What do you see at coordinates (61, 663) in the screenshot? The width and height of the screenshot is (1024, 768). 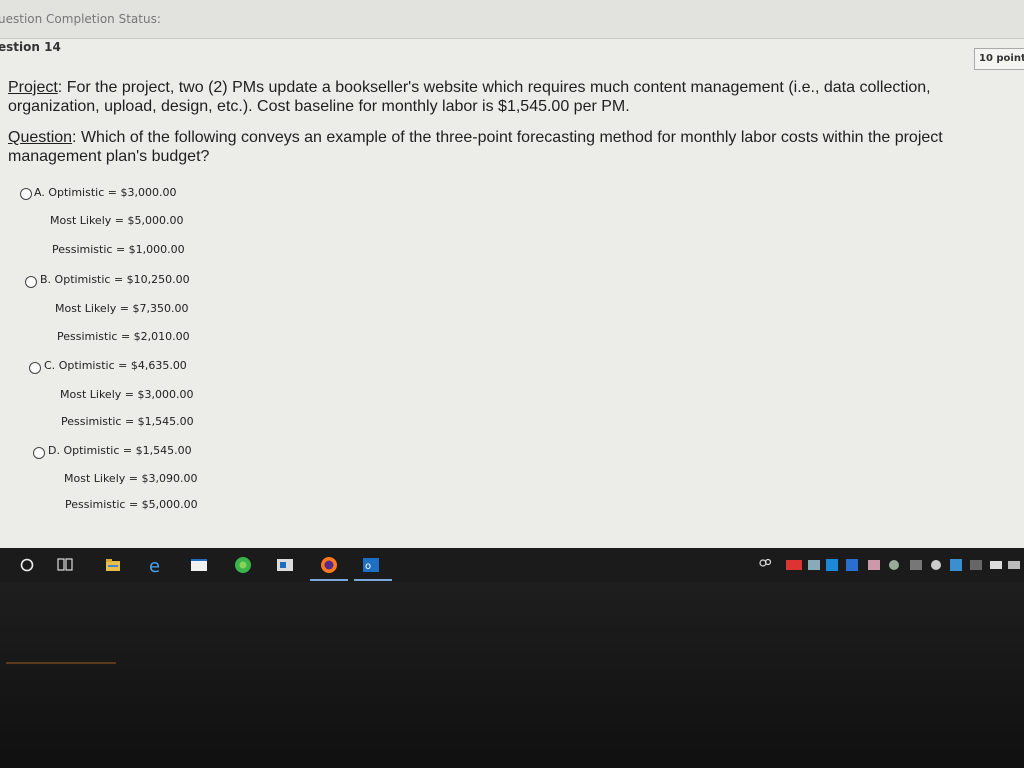 I see `bezel-reflection` at bounding box center [61, 663].